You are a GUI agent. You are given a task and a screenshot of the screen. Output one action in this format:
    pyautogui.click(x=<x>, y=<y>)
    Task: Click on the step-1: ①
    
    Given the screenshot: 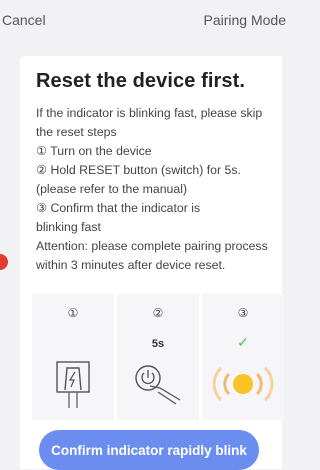 What is the action you would take?
    pyautogui.click(x=73, y=357)
    